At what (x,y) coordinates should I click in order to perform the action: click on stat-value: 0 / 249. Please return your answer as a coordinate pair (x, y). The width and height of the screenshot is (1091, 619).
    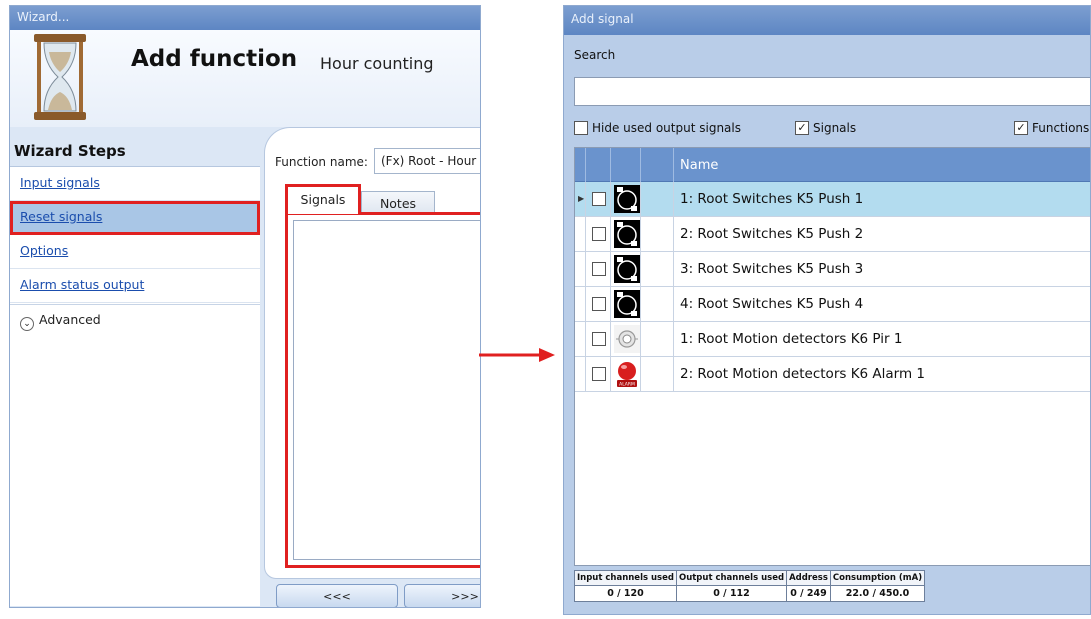
    Looking at the image, I should click on (808, 593).